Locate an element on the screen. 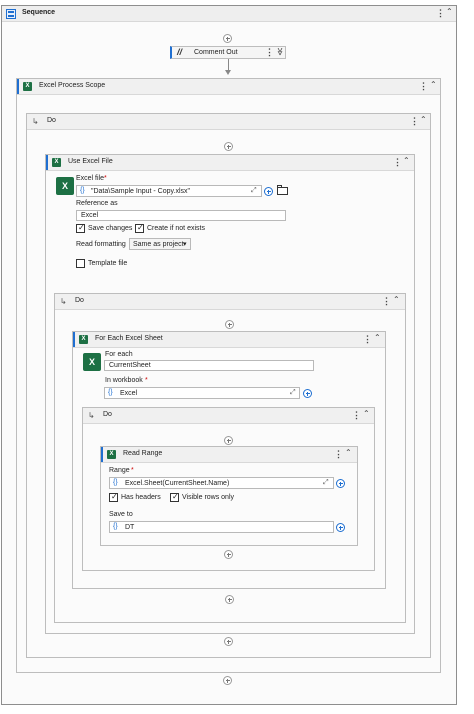 The width and height of the screenshot is (474, 714). do-inner-label: Do is located at coordinates (107, 414).